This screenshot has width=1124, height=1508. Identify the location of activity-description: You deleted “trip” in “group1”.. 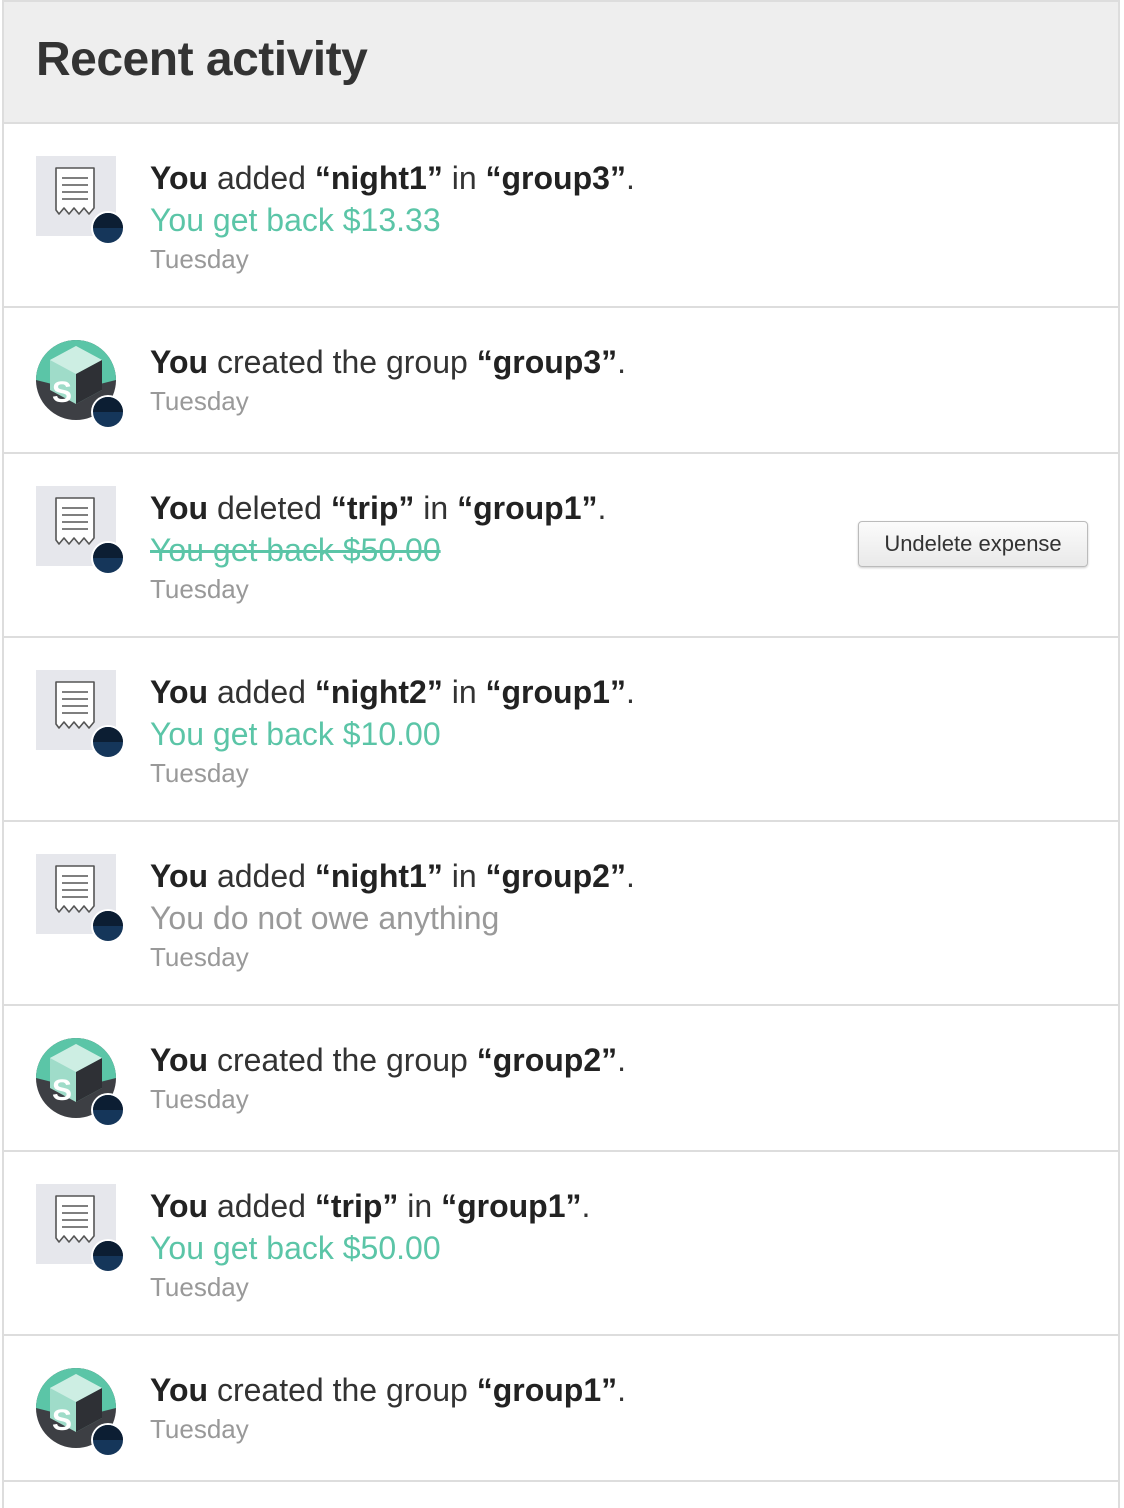
(378, 508).